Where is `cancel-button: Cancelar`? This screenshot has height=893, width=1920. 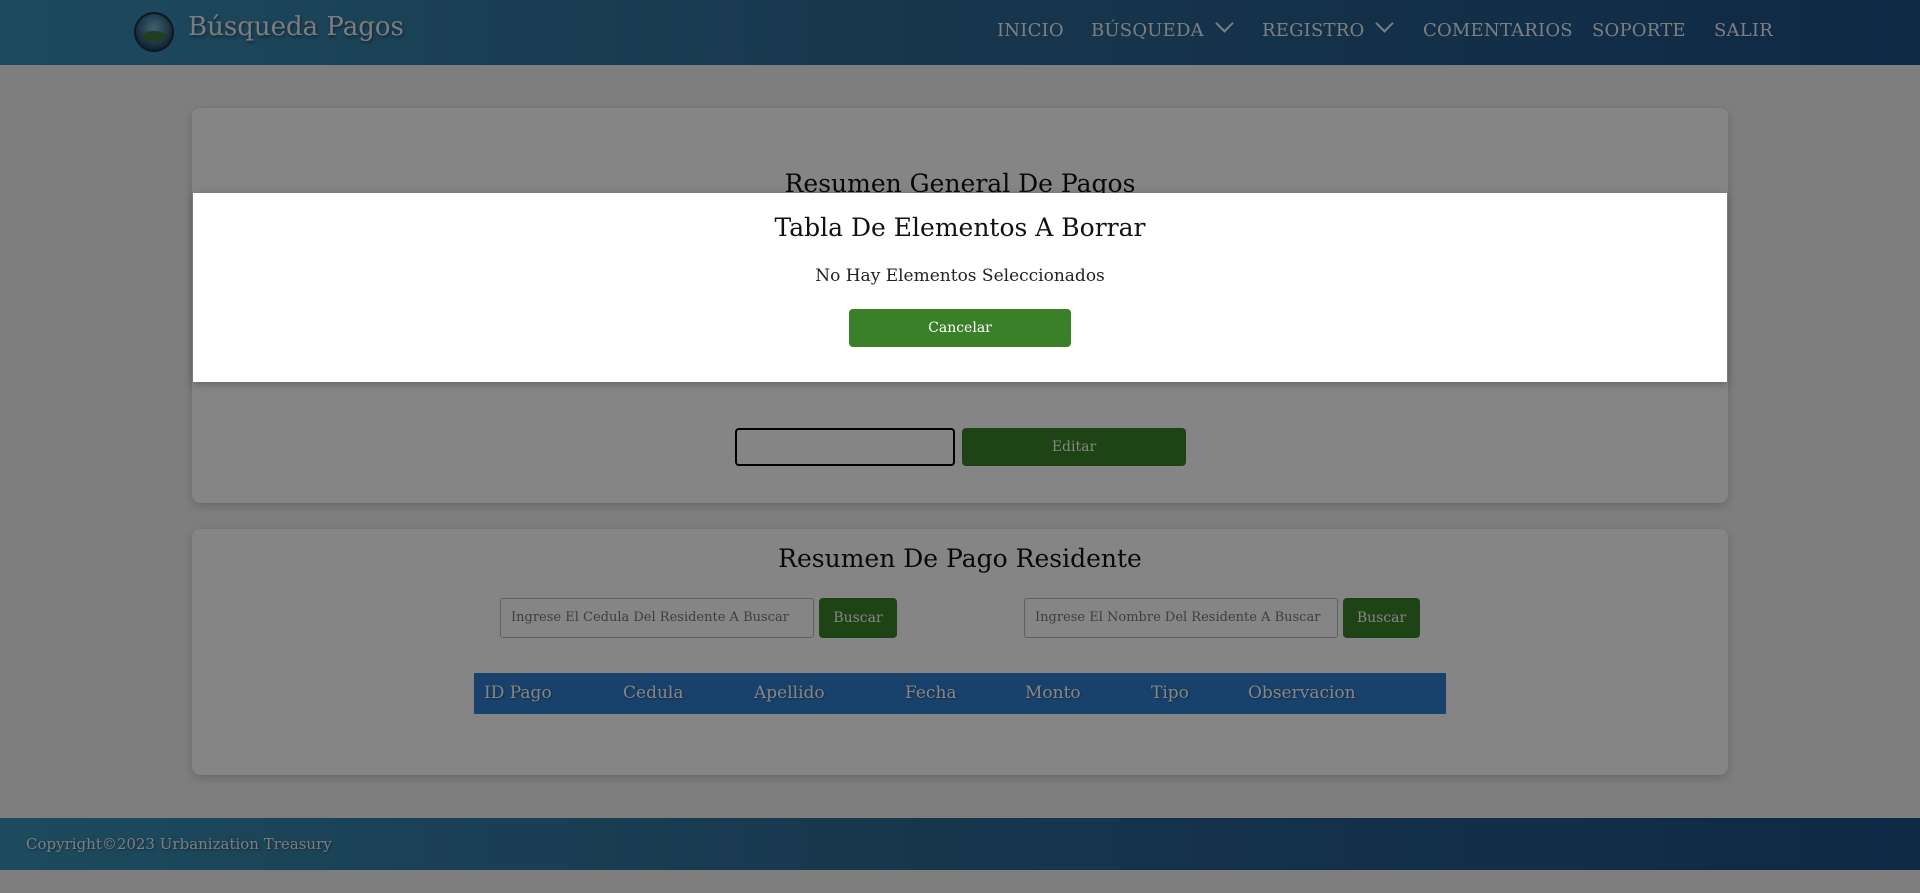 cancel-button: Cancelar is located at coordinates (960, 328).